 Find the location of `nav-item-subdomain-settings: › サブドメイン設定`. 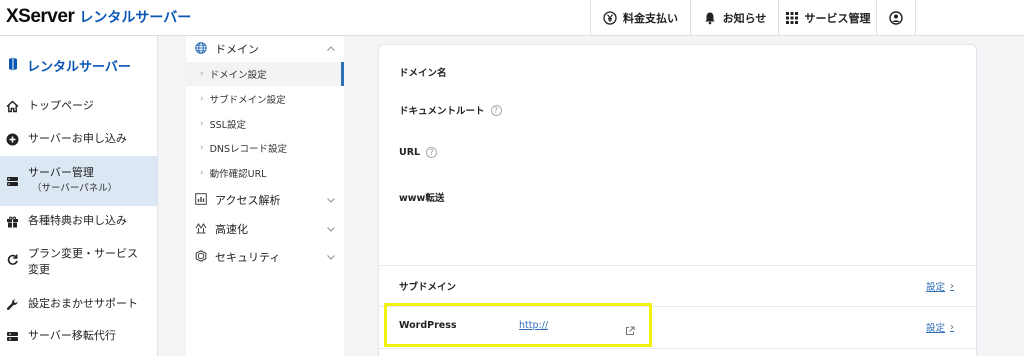

nav-item-subdomain-settings: › サブドメイン設定 is located at coordinates (265, 99).